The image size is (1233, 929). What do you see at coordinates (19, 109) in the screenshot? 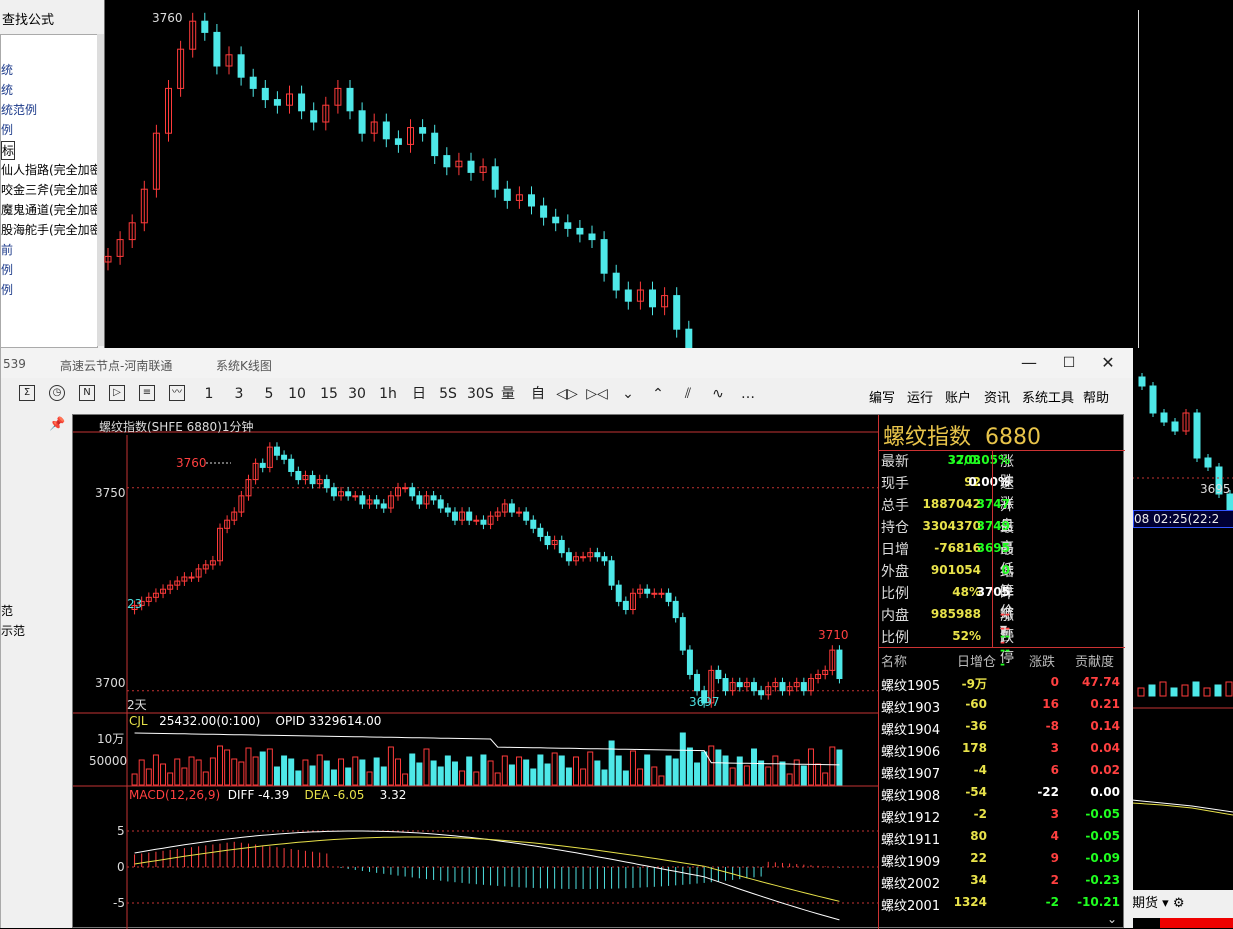
I see `formula-tree-item: 统范例` at bounding box center [19, 109].